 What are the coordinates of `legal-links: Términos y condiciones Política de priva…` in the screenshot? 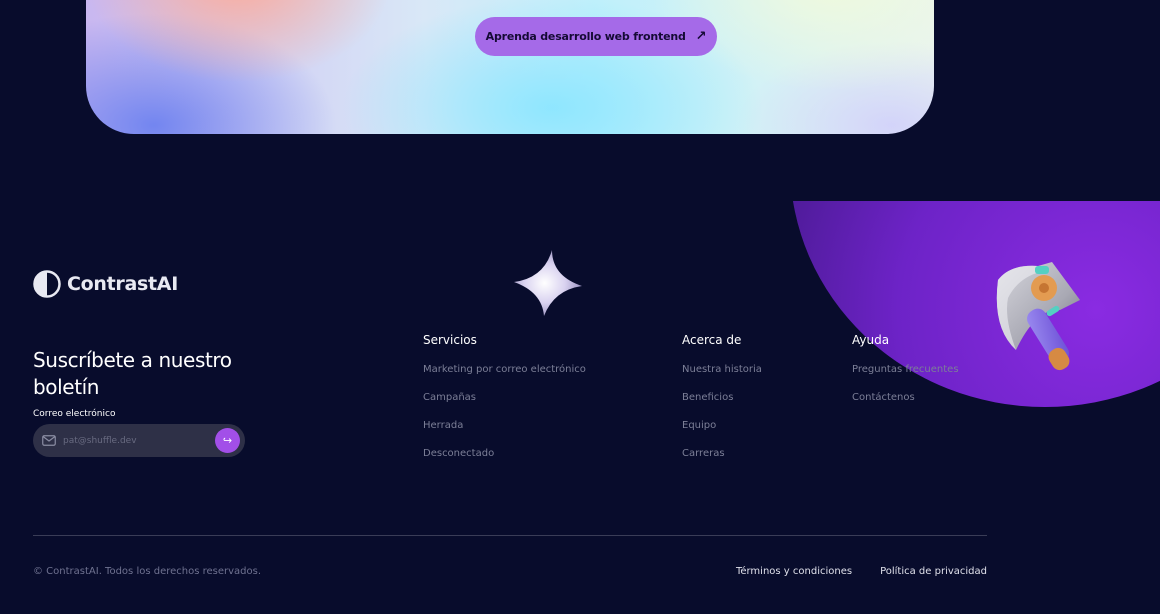 It's located at (861, 571).